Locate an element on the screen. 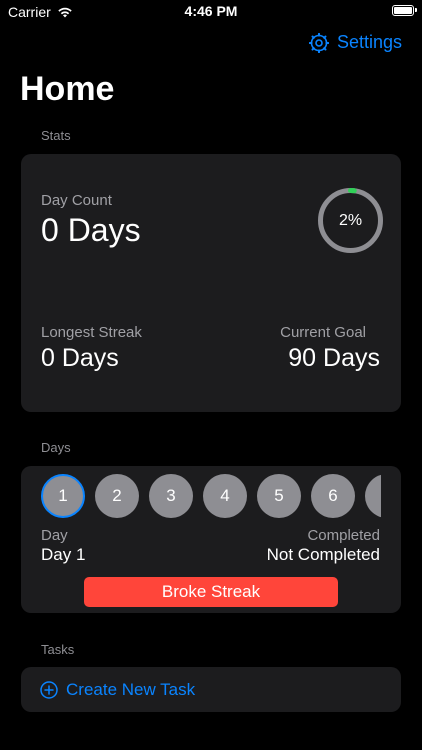  current-goal-value: 90 Days is located at coordinates (334, 358).